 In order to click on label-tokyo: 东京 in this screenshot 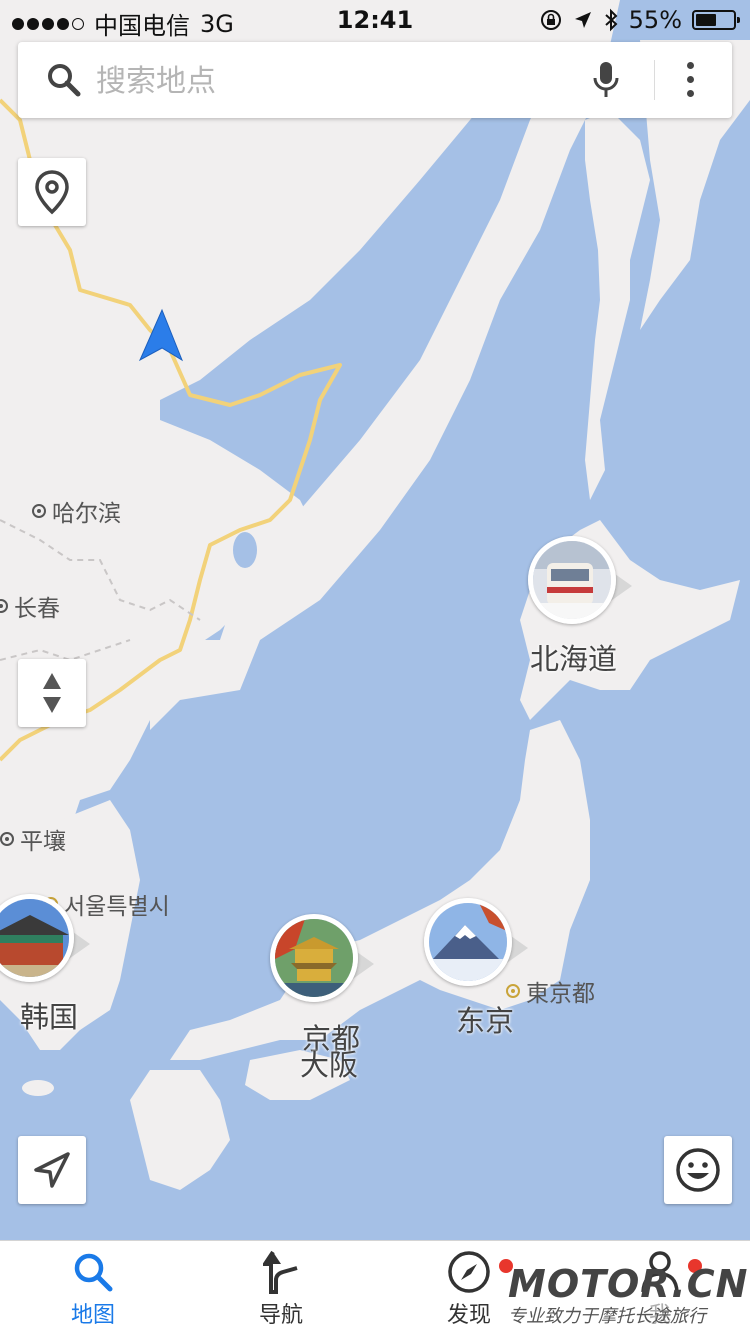, I will do `click(485, 1019)`.